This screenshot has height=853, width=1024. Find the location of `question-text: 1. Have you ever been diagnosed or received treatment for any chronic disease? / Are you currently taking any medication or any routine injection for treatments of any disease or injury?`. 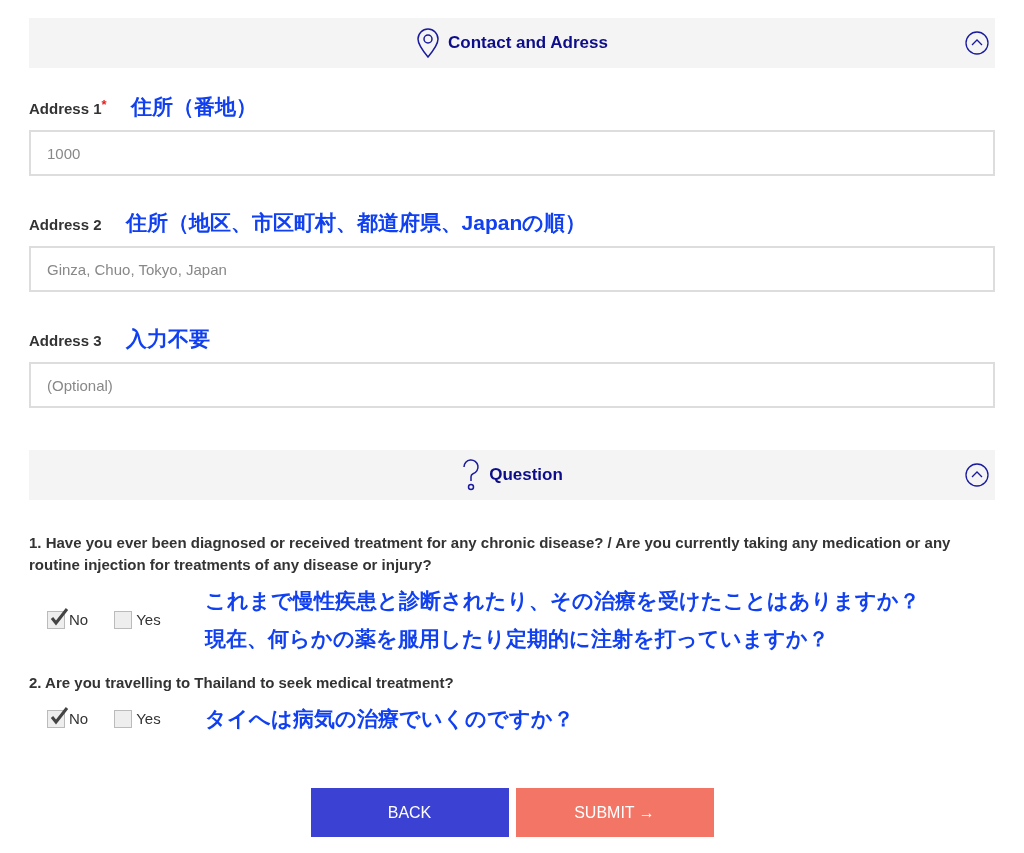

question-text: 1. Have you ever been diagnosed or received treatment for any chronic disease? / Are you currently taking any medication or any routine injection for treatments of any disease or injury? is located at coordinates (490, 554).